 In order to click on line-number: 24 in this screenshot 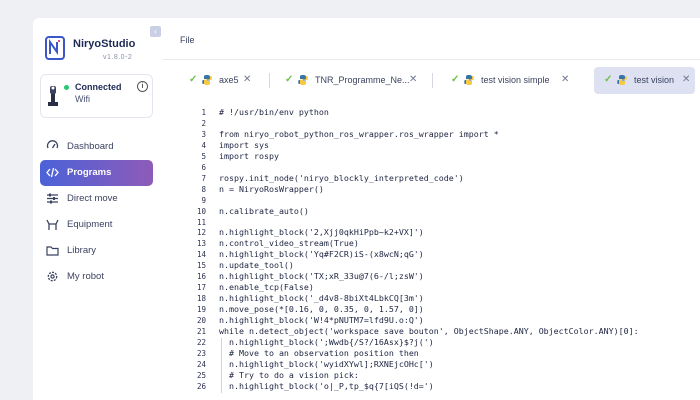, I will do `click(201, 364)`.